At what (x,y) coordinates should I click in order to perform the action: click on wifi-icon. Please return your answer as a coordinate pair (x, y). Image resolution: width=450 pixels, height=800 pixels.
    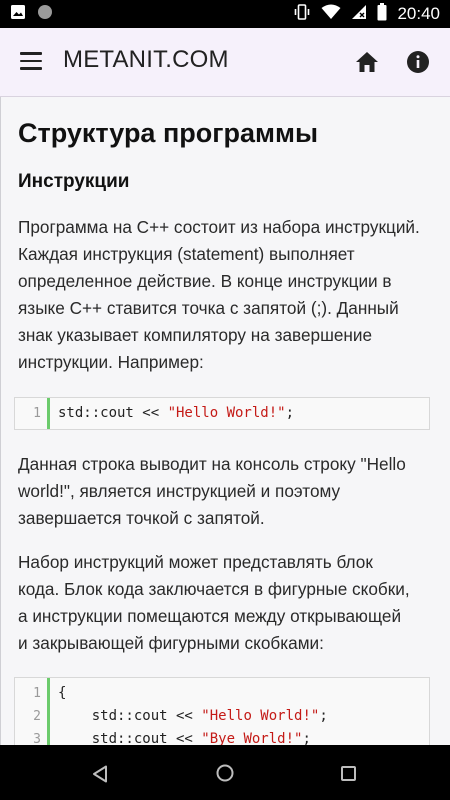
    Looking at the image, I should click on (331, 14).